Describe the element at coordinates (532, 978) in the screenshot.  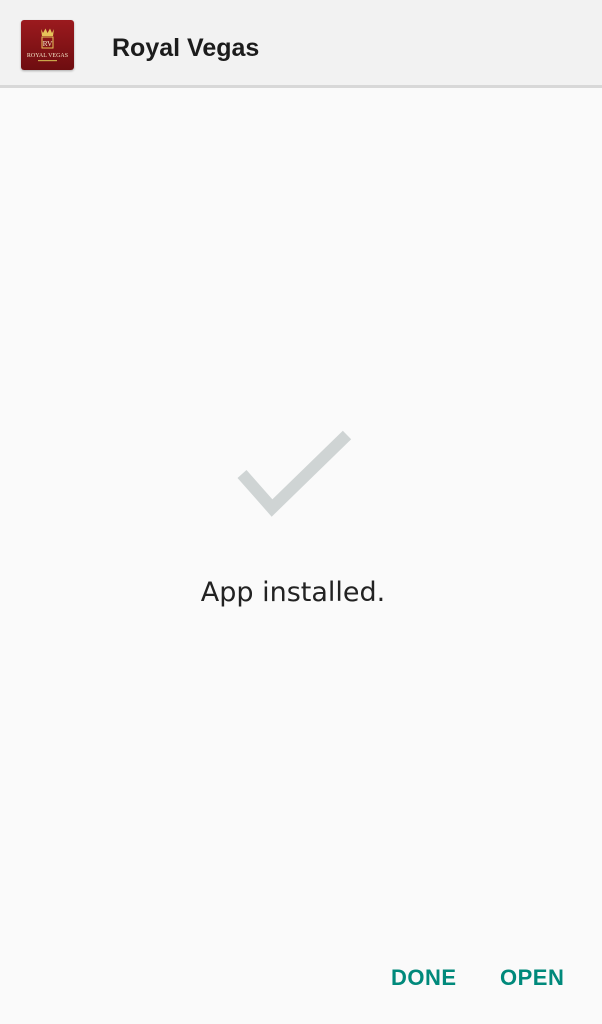
I see `open-button: OPEN` at that location.